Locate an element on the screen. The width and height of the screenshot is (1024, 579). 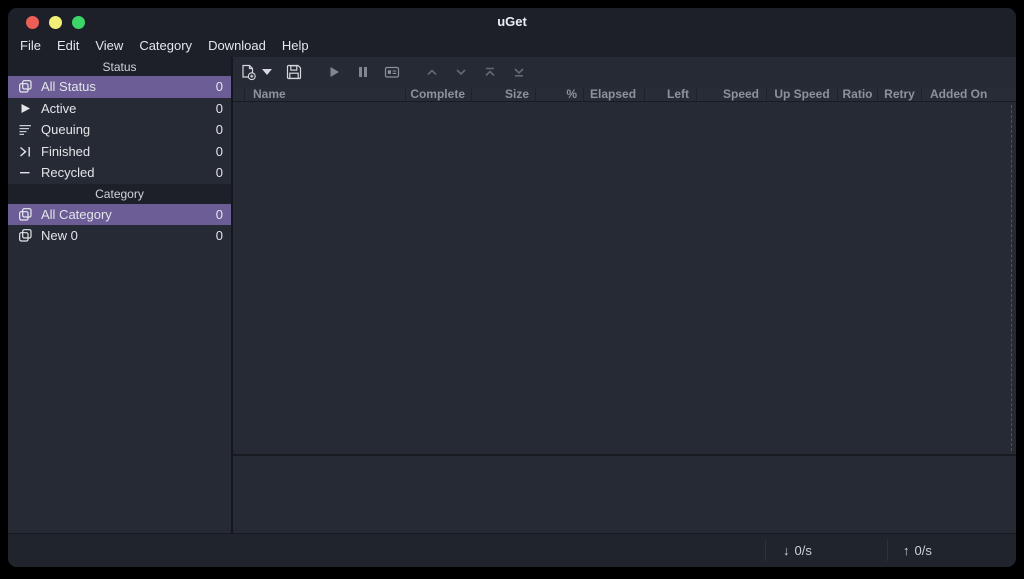
column-header-elapsed: Elapsed is located at coordinates (614, 94).